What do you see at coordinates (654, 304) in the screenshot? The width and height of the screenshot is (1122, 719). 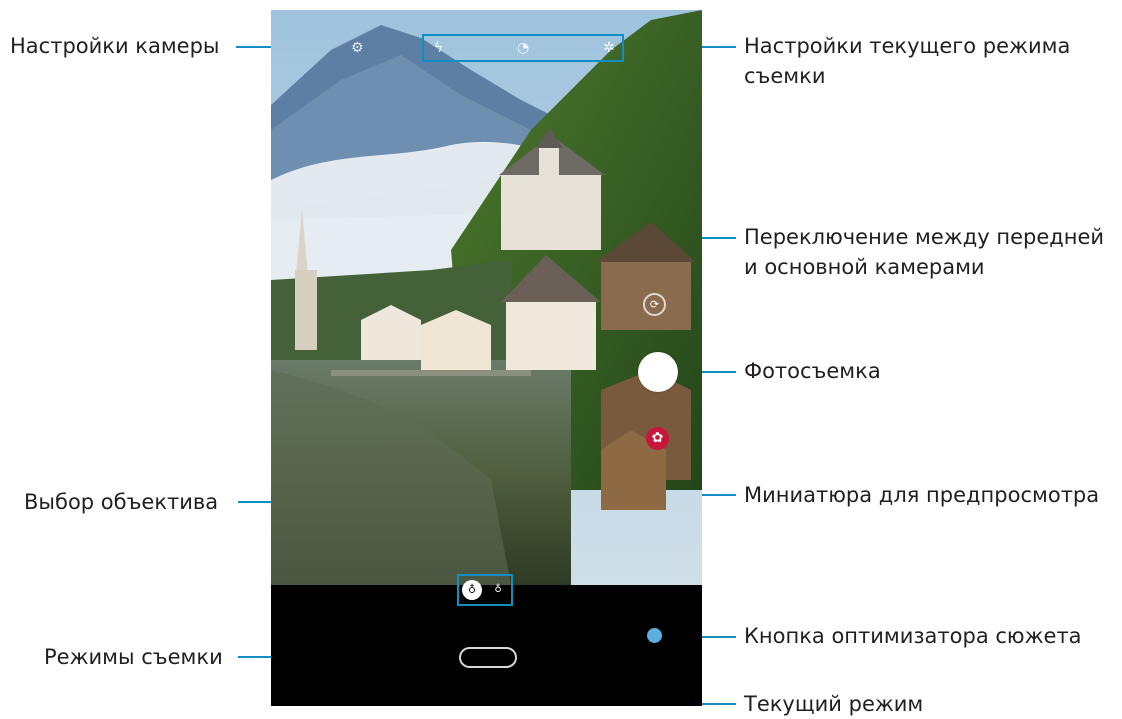 I see `camera-switch-icon: ⟳` at bounding box center [654, 304].